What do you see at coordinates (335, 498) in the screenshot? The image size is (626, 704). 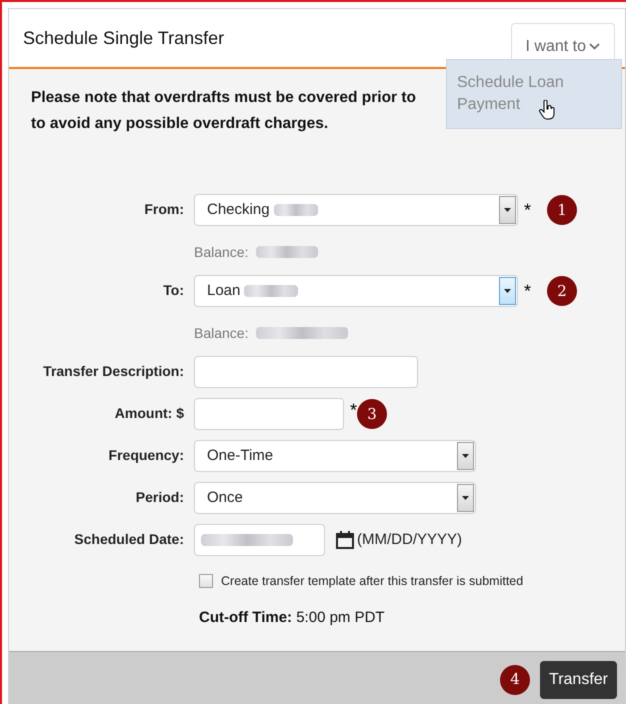 I see `account-select: Once` at bounding box center [335, 498].